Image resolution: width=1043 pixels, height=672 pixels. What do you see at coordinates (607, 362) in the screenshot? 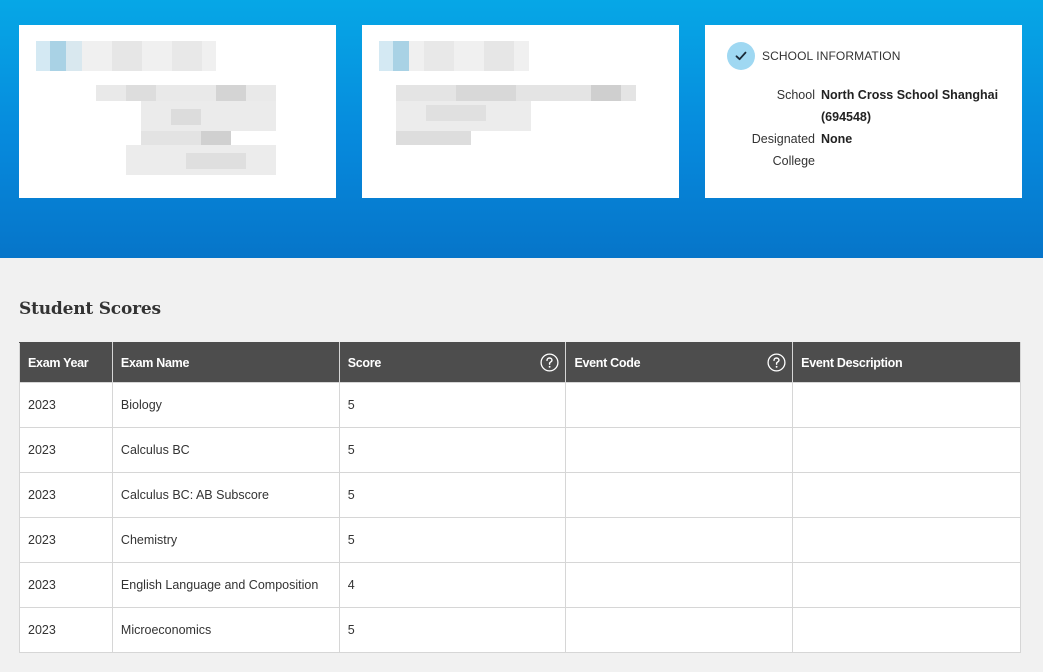
I see `column-header-label: Event Code` at bounding box center [607, 362].